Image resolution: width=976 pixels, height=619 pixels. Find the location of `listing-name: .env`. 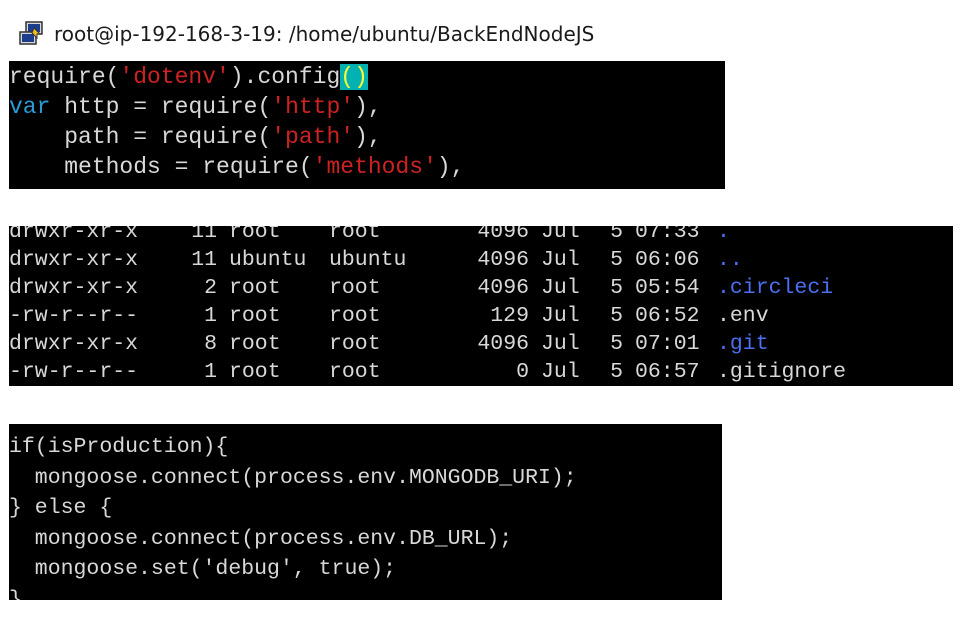

listing-name: .env is located at coordinates (743, 316).